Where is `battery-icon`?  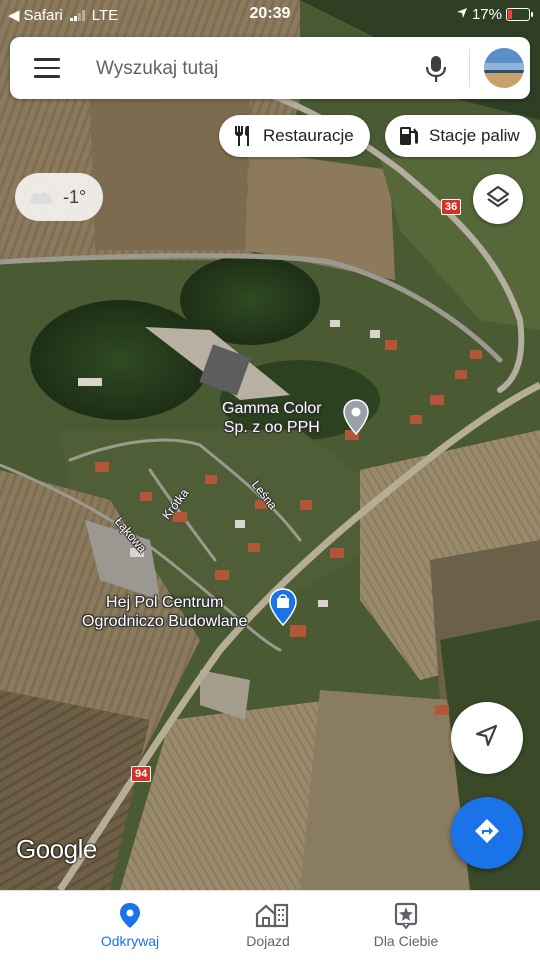
battery-icon is located at coordinates (519, 14).